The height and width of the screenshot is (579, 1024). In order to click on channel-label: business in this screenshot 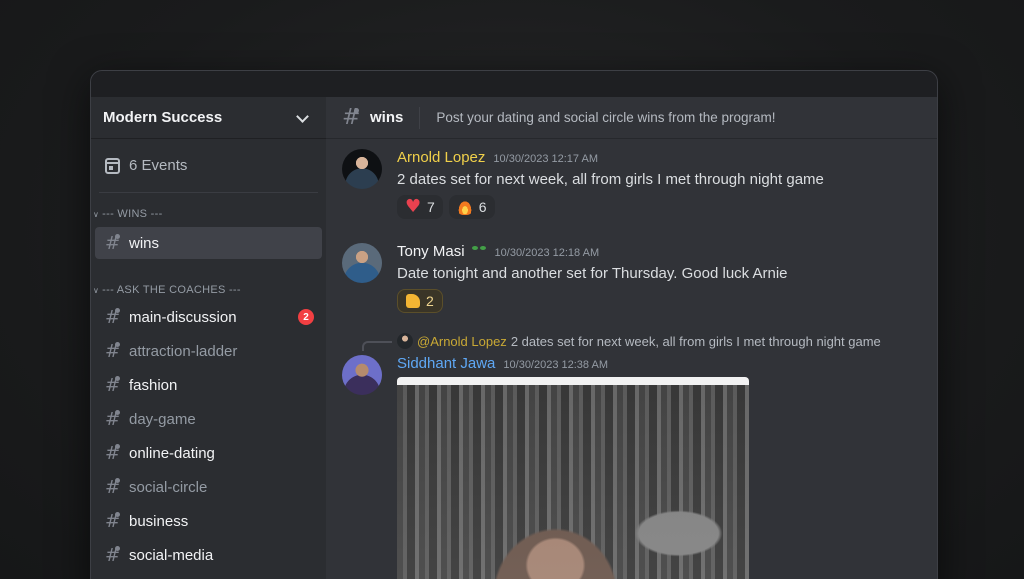, I will do `click(159, 521)`.